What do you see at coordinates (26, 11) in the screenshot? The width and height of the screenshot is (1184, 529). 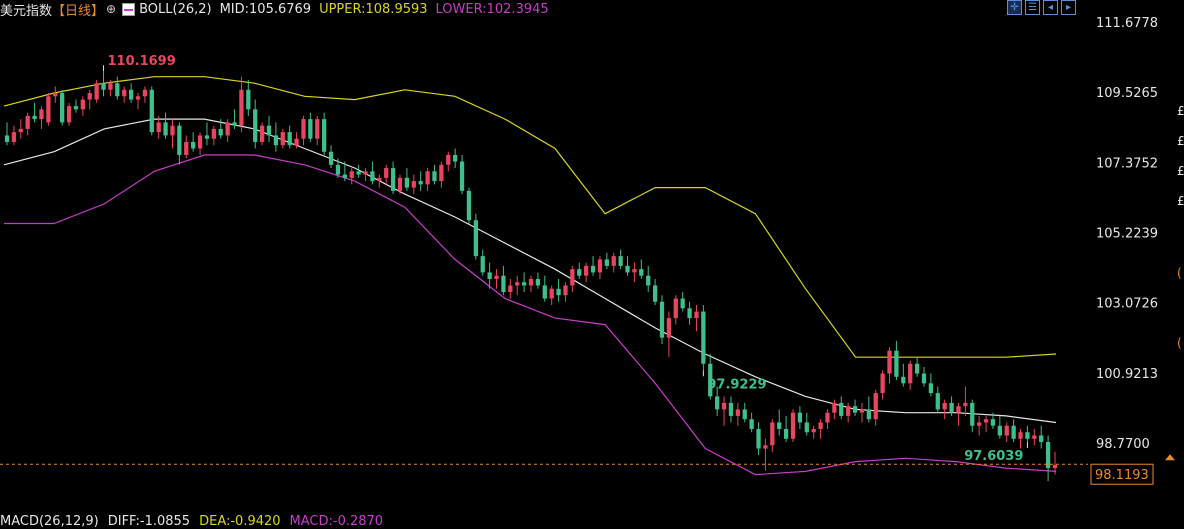 I see `instrument-title: 美元指数` at bounding box center [26, 11].